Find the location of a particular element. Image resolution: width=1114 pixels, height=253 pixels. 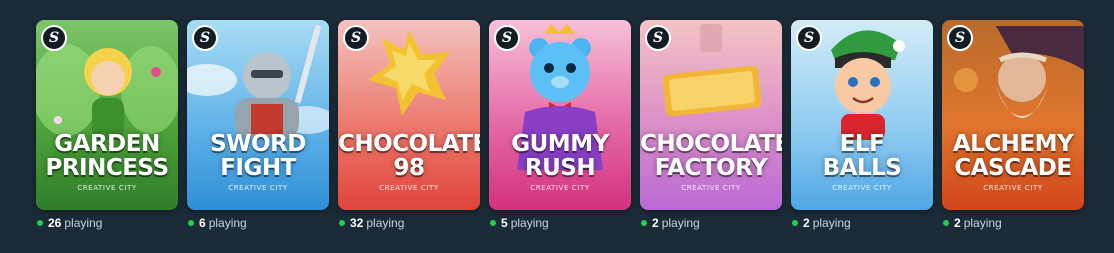

game-title: CHOCOLATE FACTORY is located at coordinates (711, 156).